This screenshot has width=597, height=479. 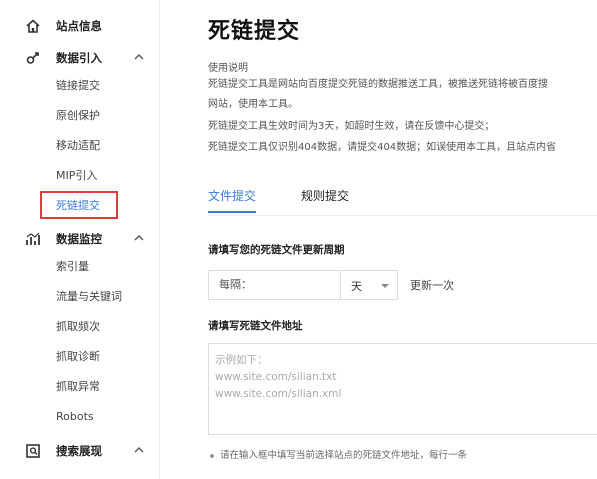 What do you see at coordinates (325, 196) in the screenshot?
I see `tab-rule-submit: 规则提交` at bounding box center [325, 196].